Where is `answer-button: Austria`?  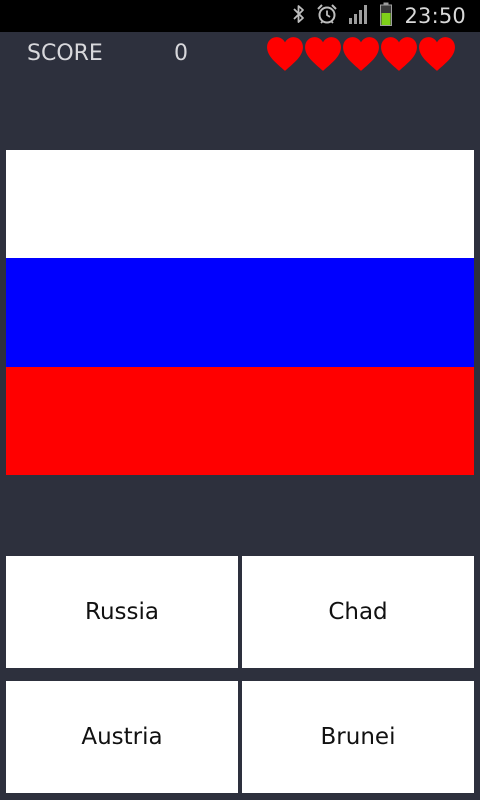
answer-button: Austria is located at coordinates (122, 737).